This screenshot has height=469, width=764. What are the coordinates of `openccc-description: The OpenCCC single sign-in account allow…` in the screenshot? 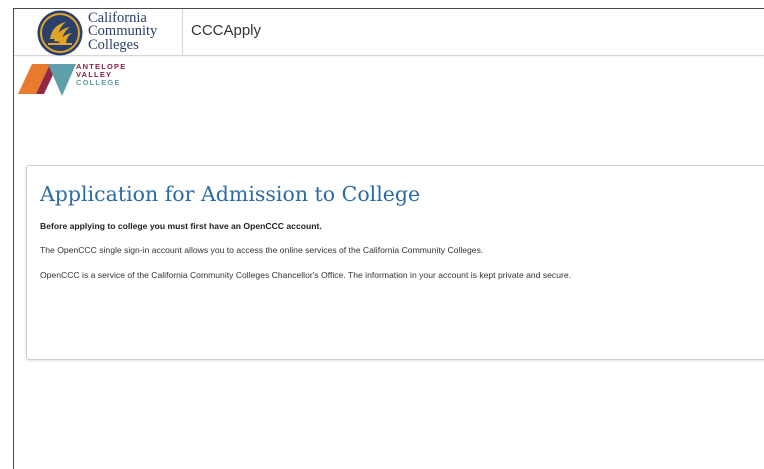 It's located at (262, 250).